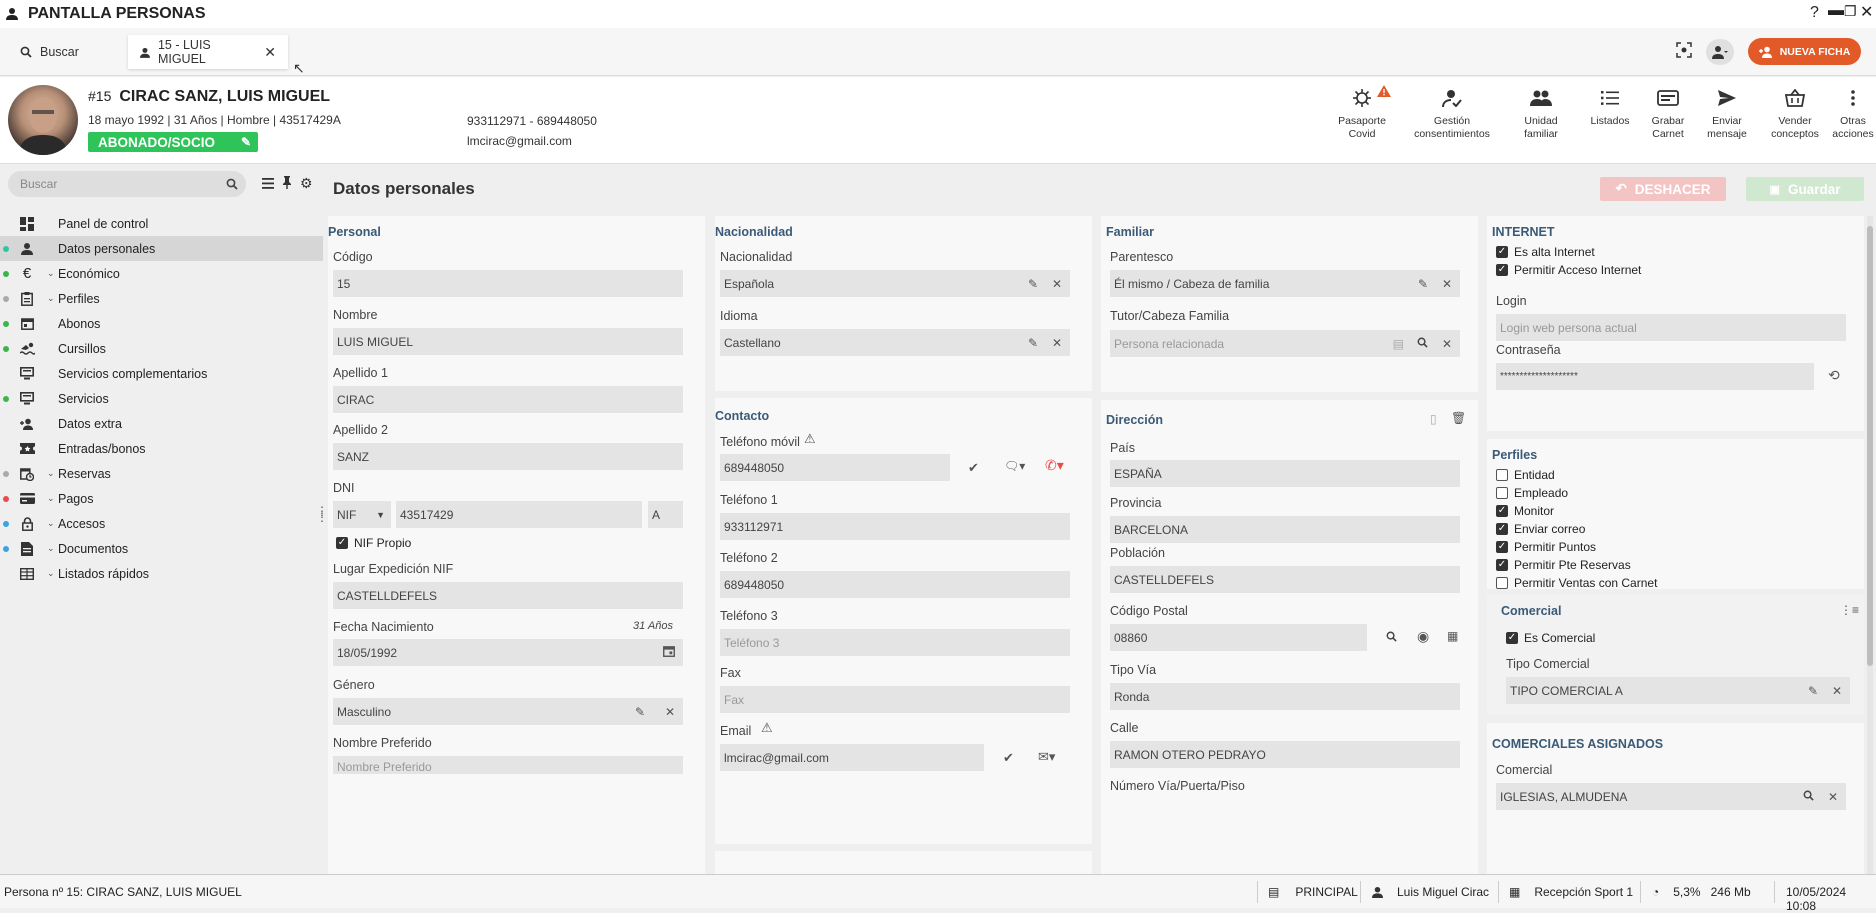 The height and width of the screenshot is (913, 1876). What do you see at coordinates (1550, 638) in the screenshot?
I see `es-comercial-checkbox: ✓ Es Comercial` at bounding box center [1550, 638].